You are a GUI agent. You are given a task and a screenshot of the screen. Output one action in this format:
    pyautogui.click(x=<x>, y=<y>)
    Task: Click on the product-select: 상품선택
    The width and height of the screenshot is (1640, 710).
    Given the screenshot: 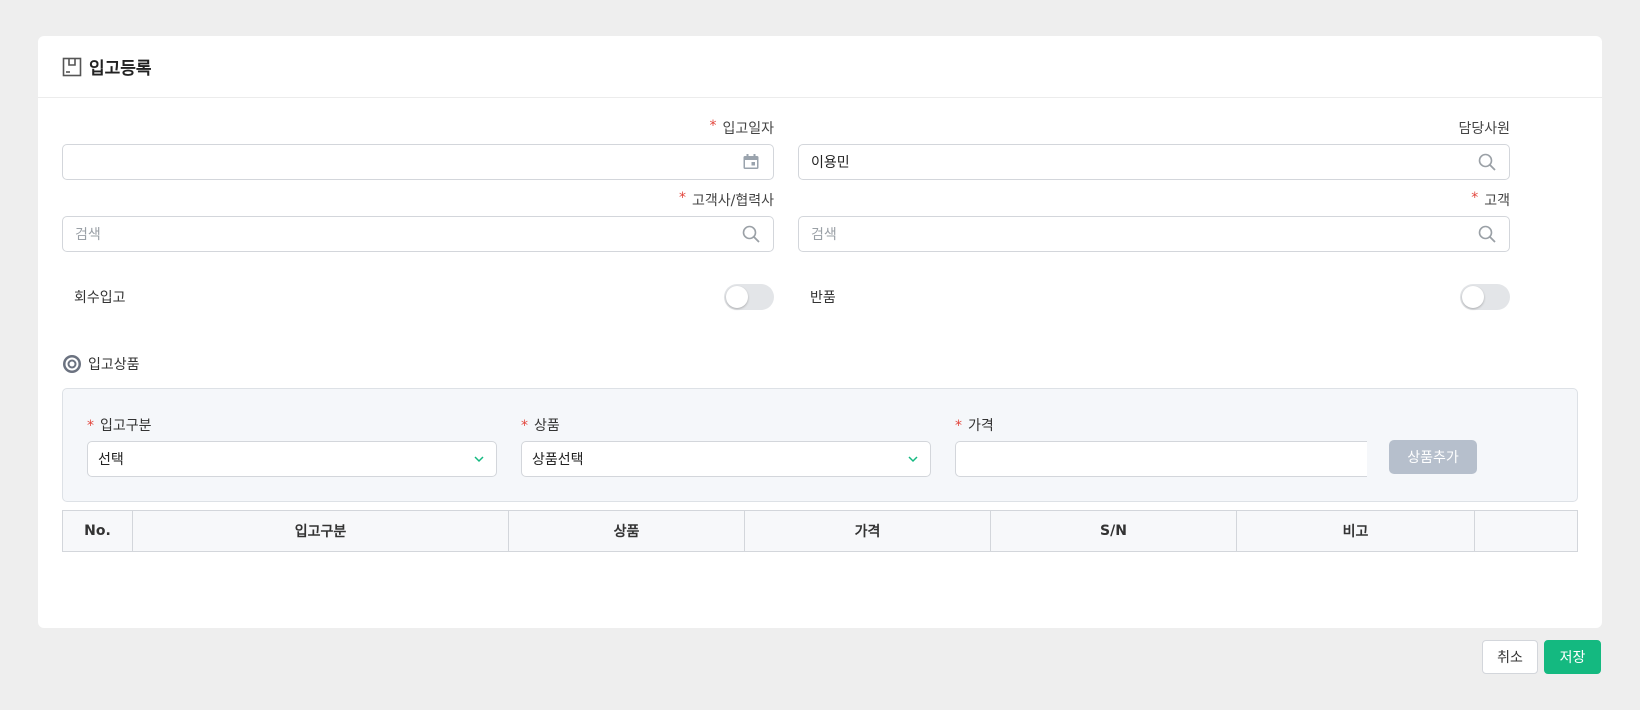 What is the action you would take?
    pyautogui.click(x=726, y=459)
    